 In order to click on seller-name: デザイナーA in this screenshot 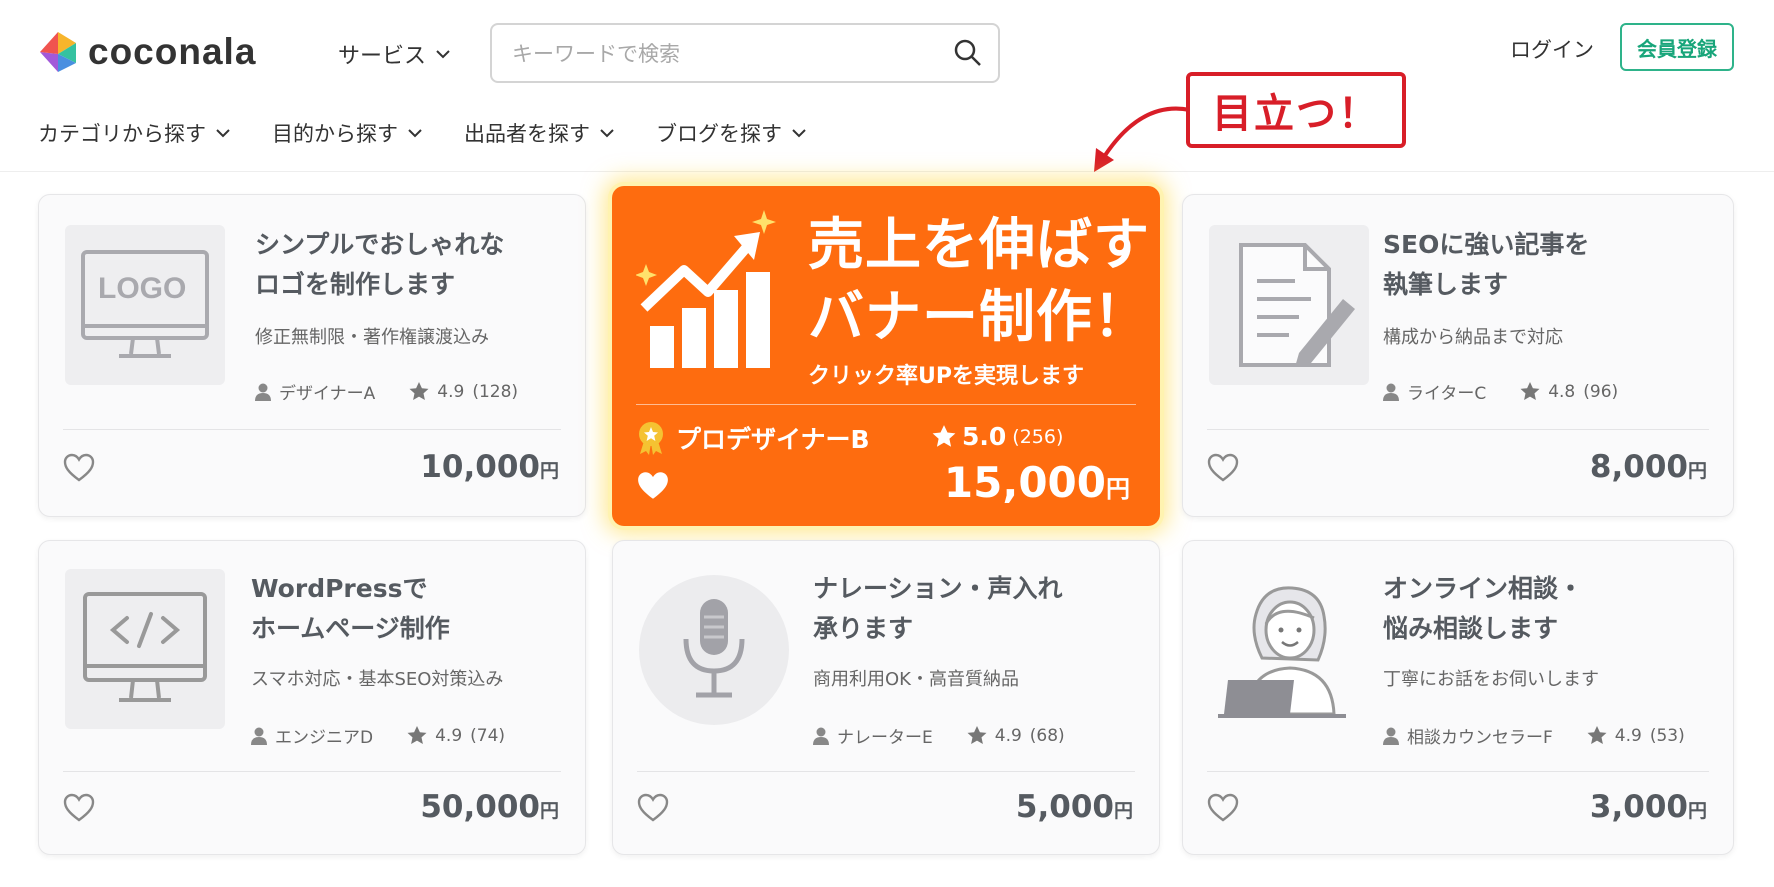, I will do `click(327, 391)`.